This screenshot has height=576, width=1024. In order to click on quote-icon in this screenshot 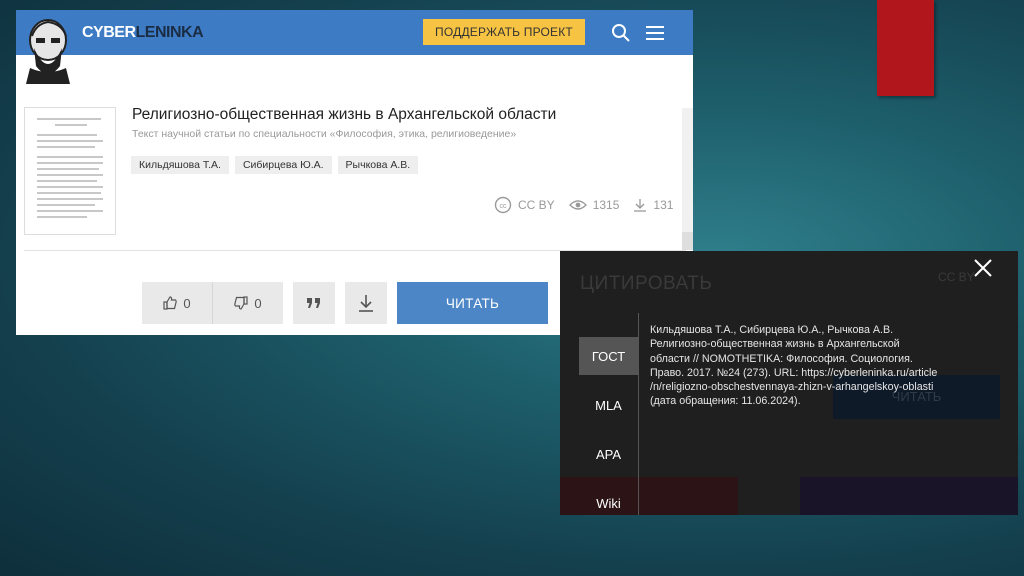, I will do `click(313, 303)`.